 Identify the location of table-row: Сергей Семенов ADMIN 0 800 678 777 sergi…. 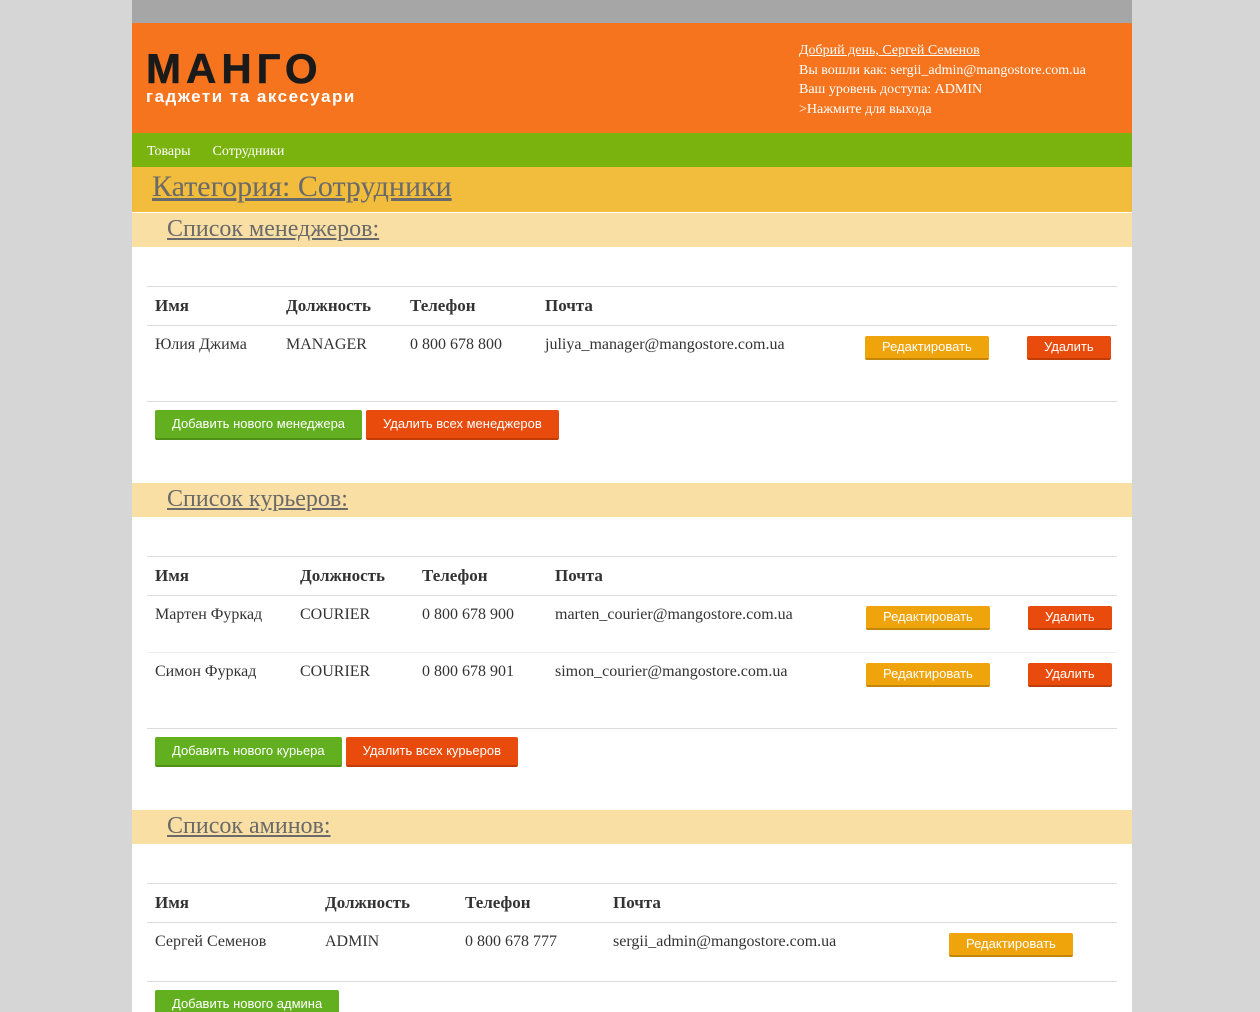
(632, 952).